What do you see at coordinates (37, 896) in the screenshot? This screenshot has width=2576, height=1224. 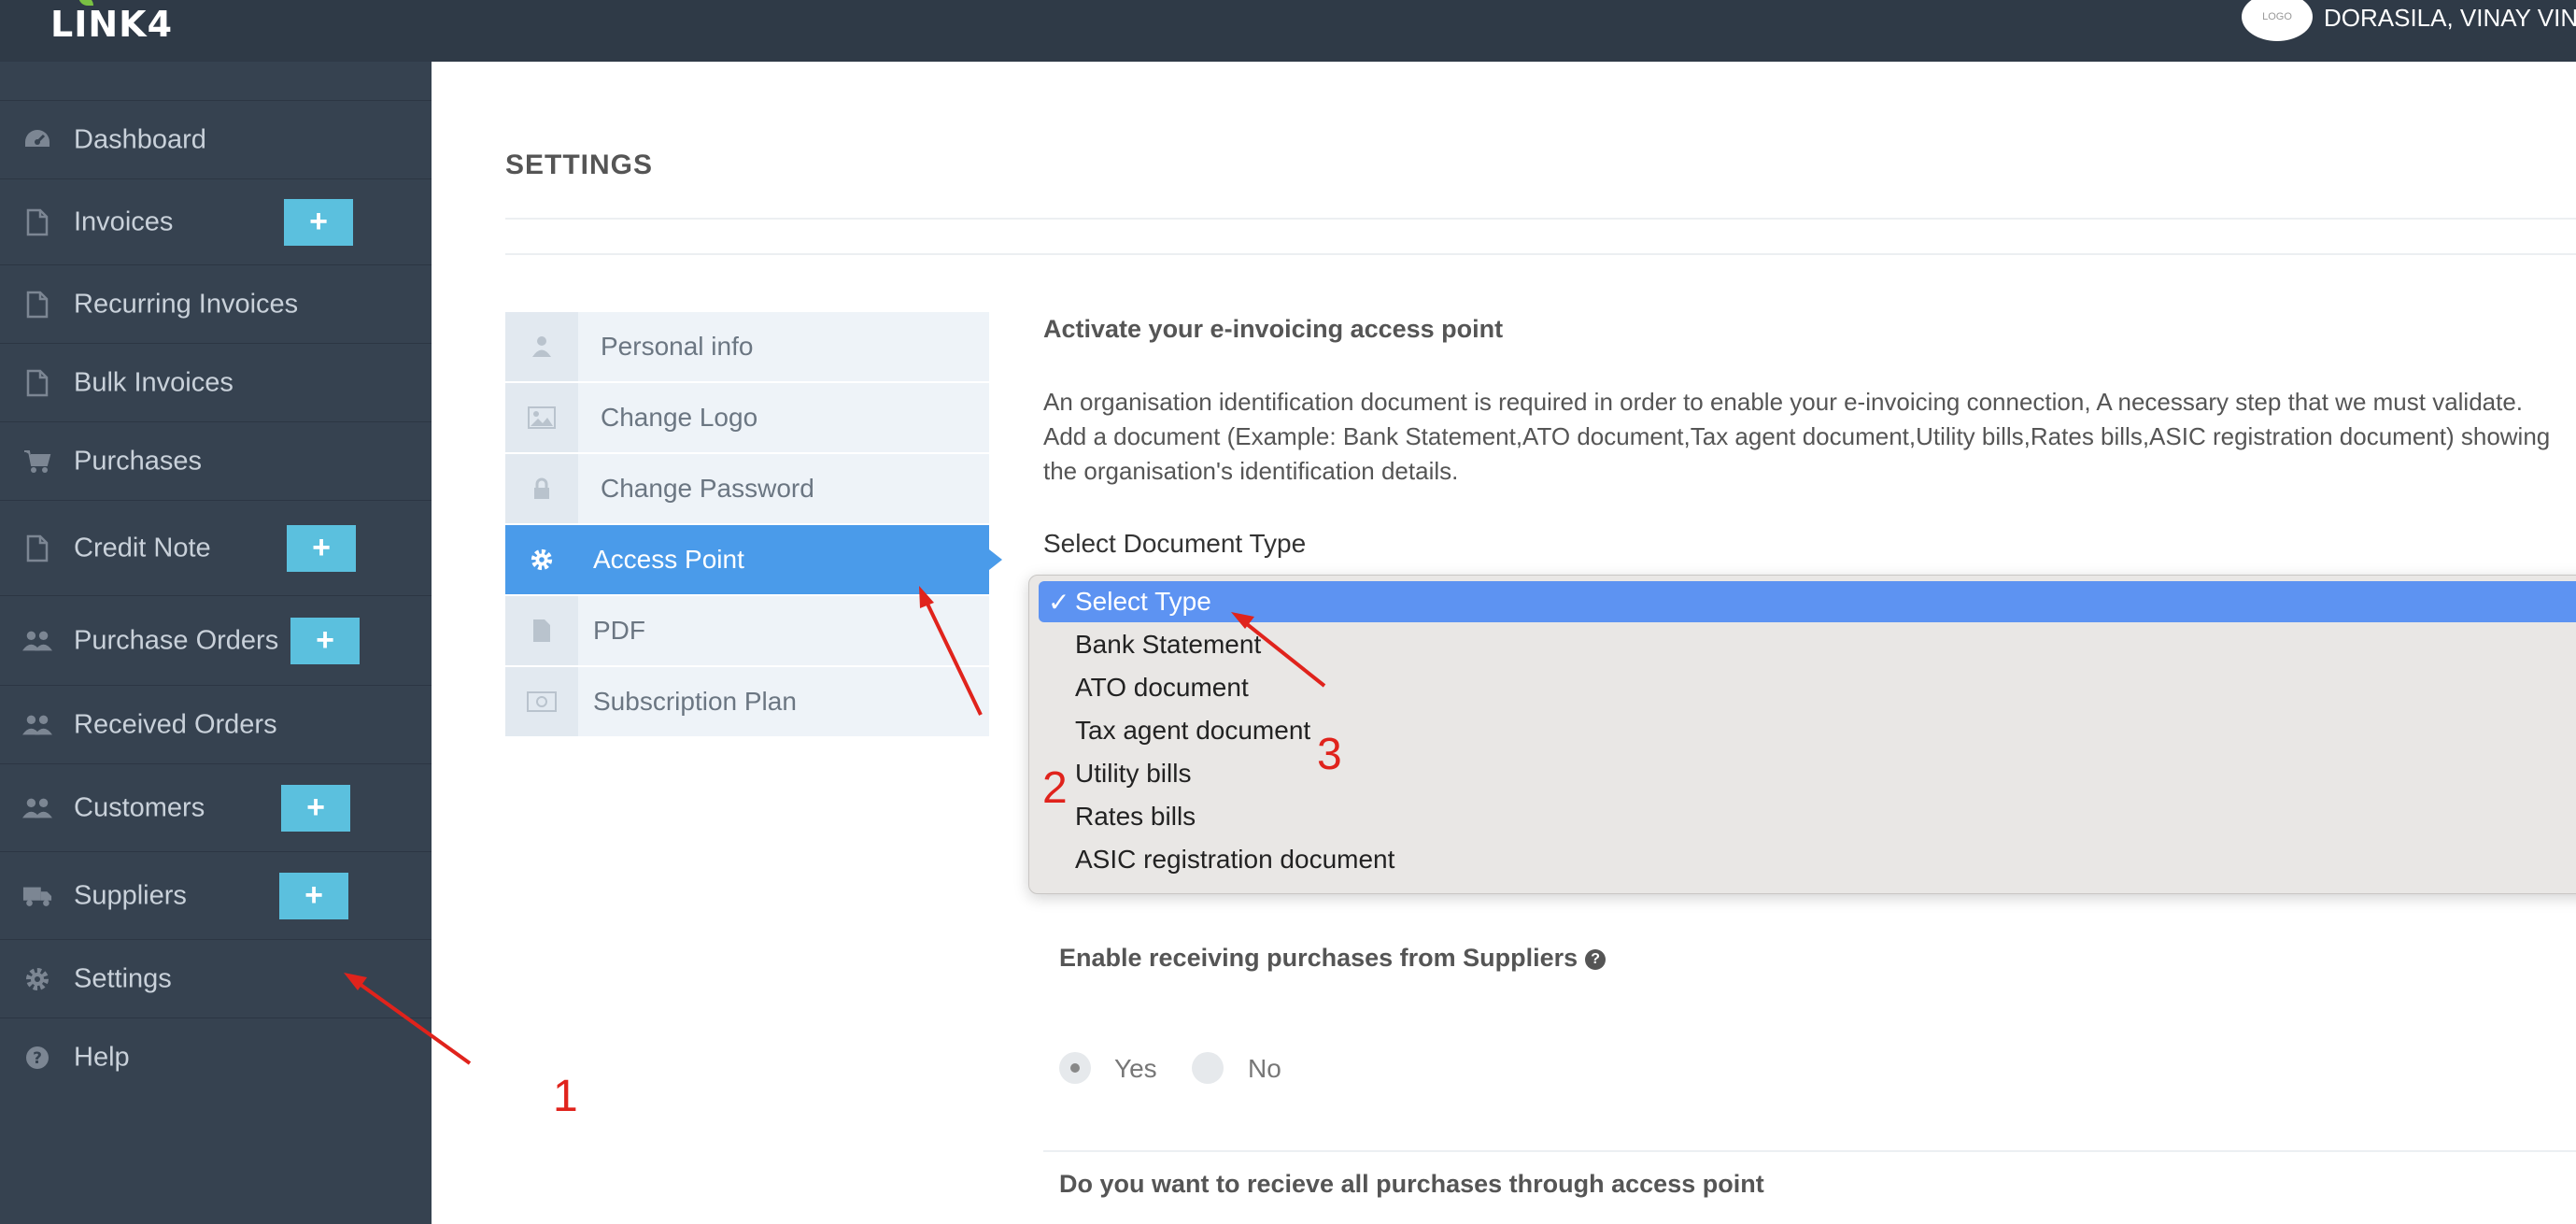 I see `truck-icon` at bounding box center [37, 896].